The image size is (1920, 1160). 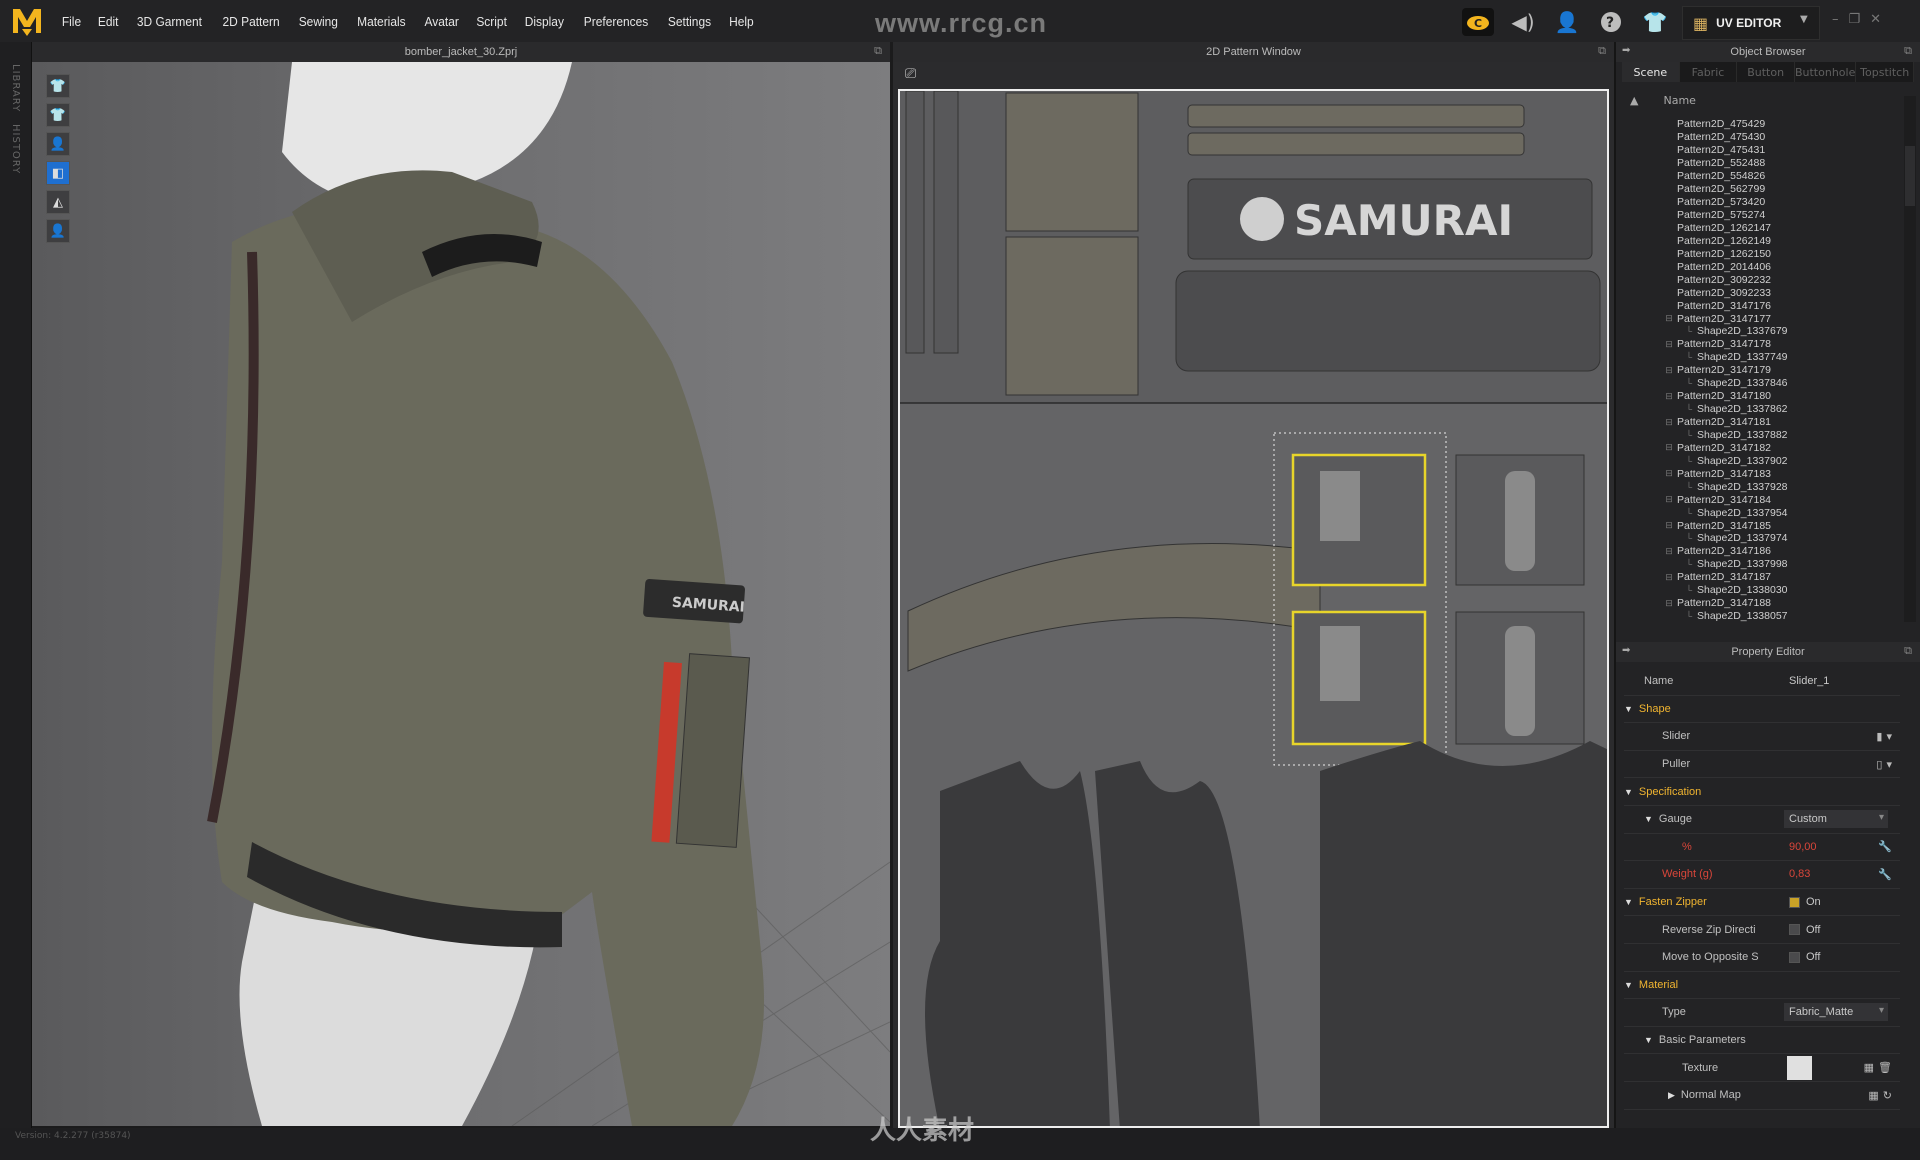 I want to click on tree-item: Pattern2D_552488, so click(x=1763, y=163).